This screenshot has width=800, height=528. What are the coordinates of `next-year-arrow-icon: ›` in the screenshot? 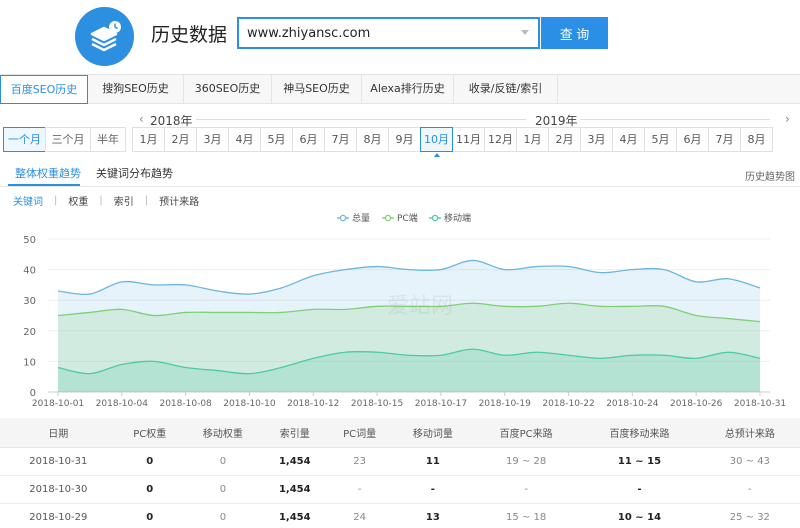 It's located at (787, 119).